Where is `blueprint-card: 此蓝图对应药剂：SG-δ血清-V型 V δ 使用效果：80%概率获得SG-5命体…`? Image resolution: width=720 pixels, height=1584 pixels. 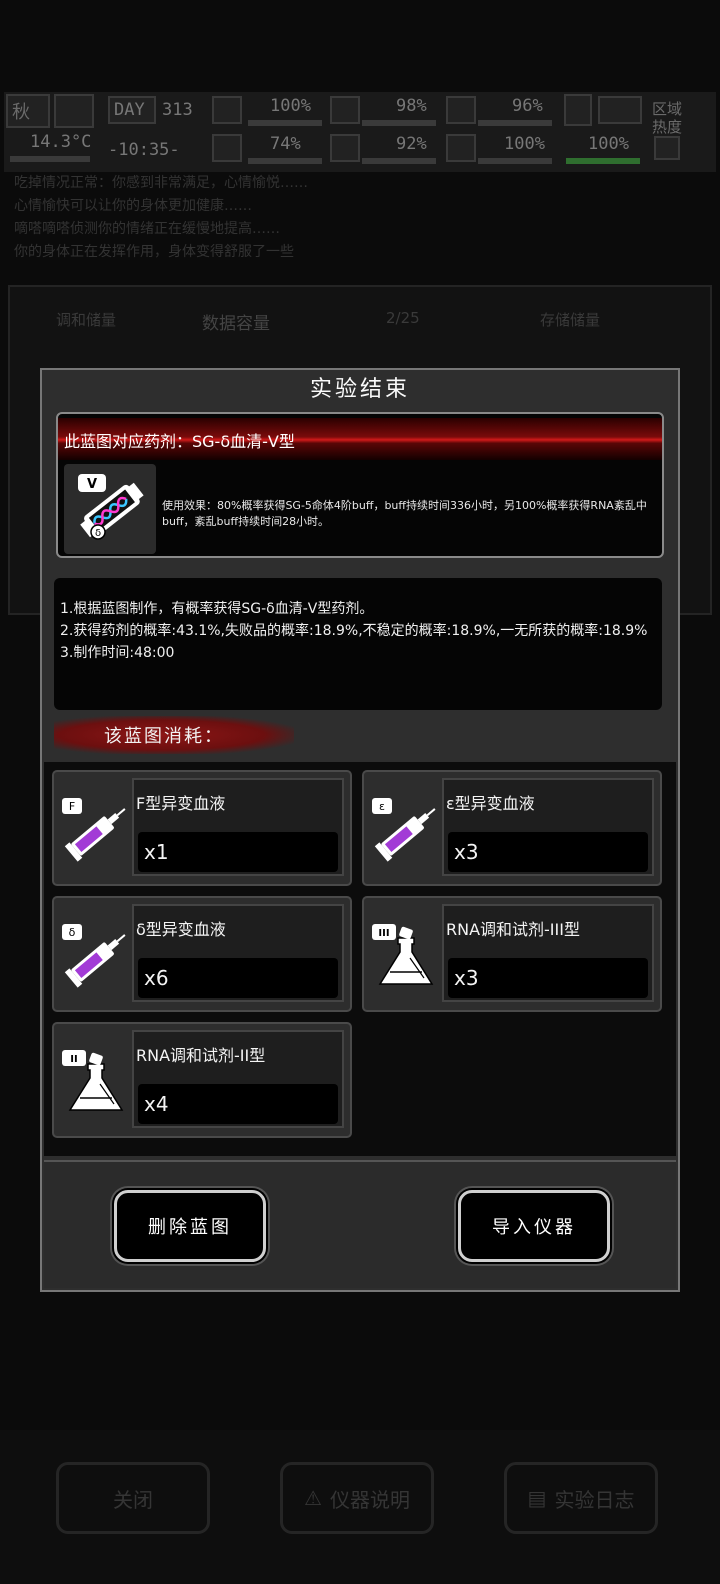
blueprint-card: 此蓝图对应药剂：SG-δ血清-V型 V δ 使用效果：80%概率获得SG-5命体… is located at coordinates (360, 485).